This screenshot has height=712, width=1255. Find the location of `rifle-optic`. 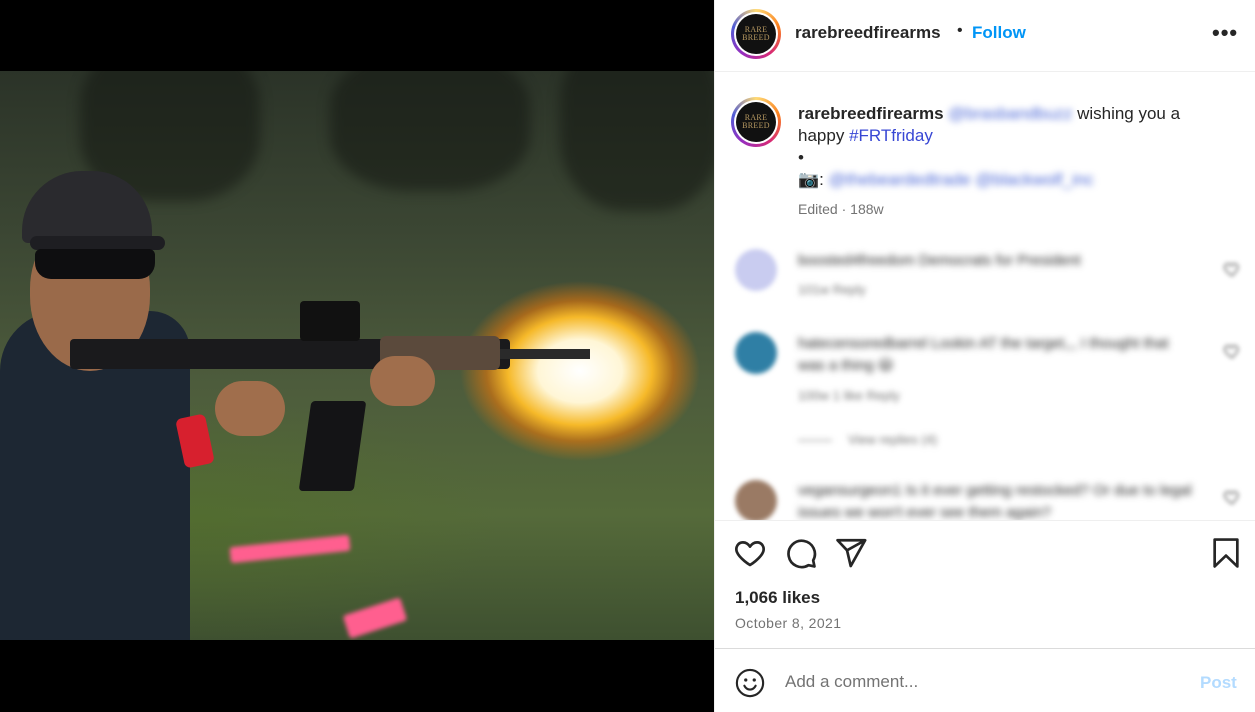

rifle-optic is located at coordinates (330, 321).